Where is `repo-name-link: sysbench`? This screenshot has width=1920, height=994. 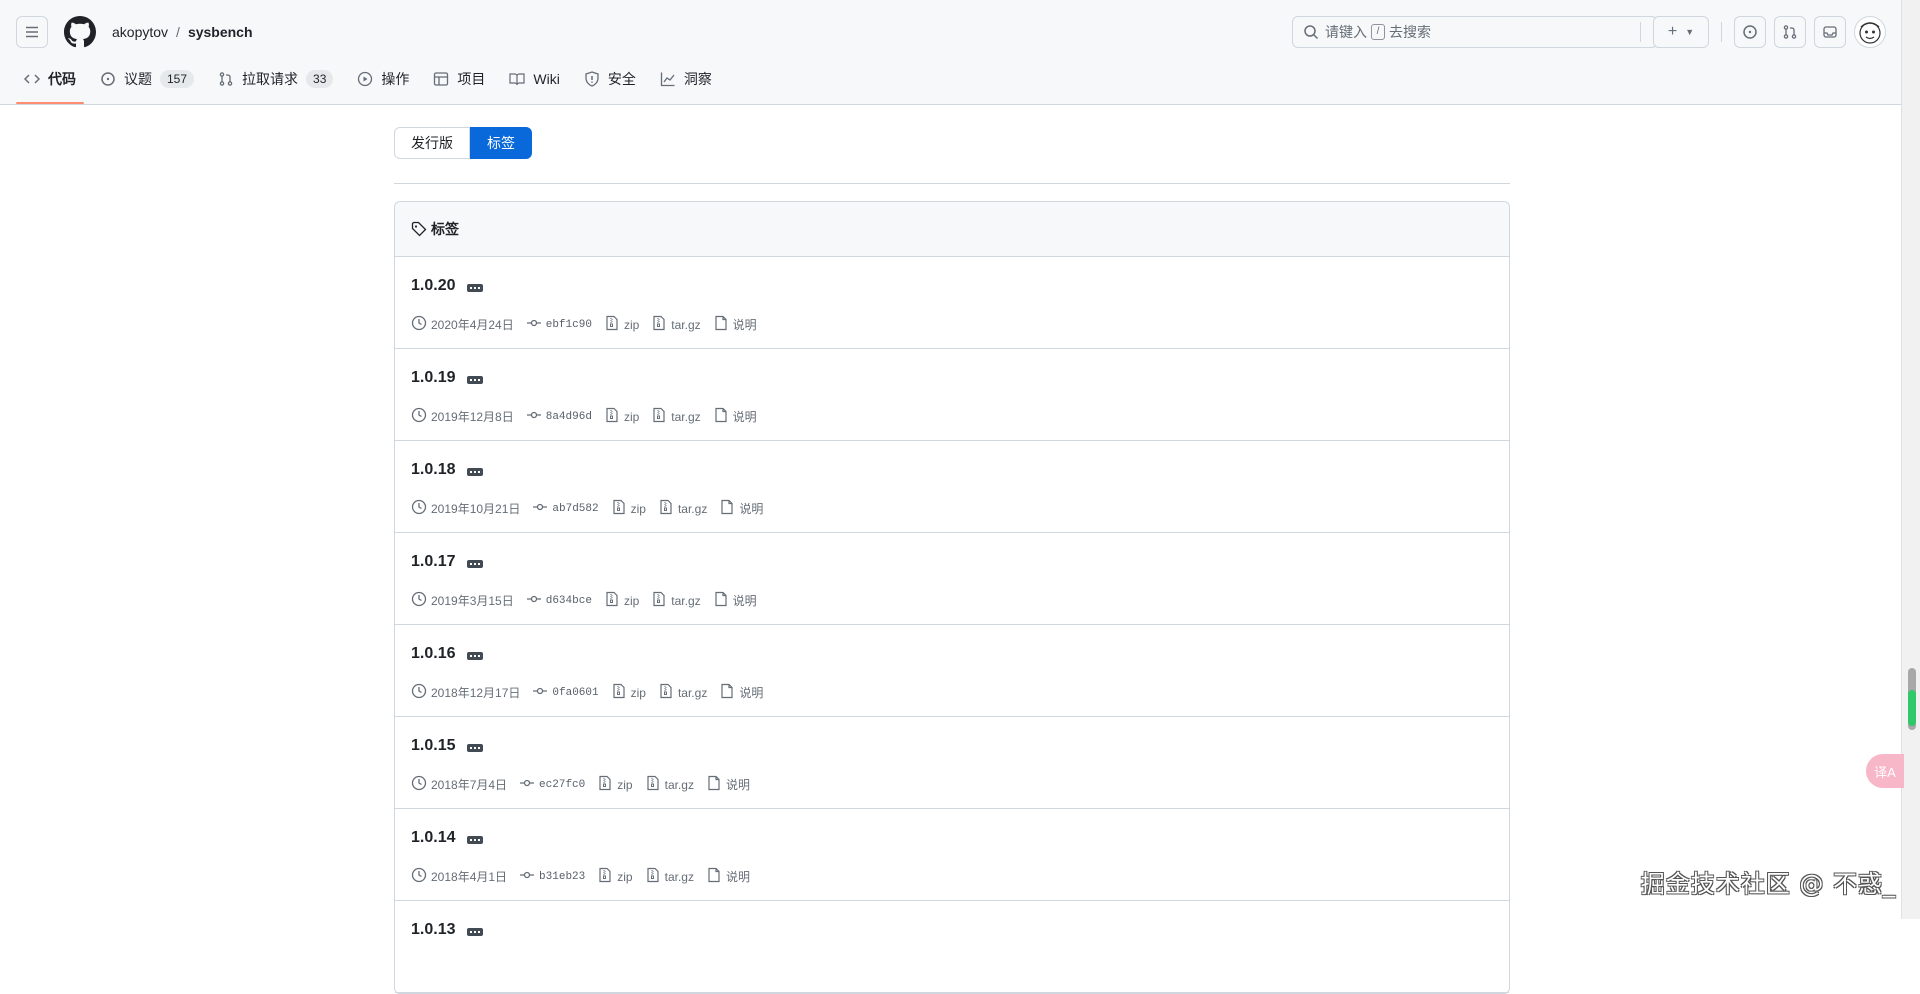
repo-name-link: sysbench is located at coordinates (220, 32).